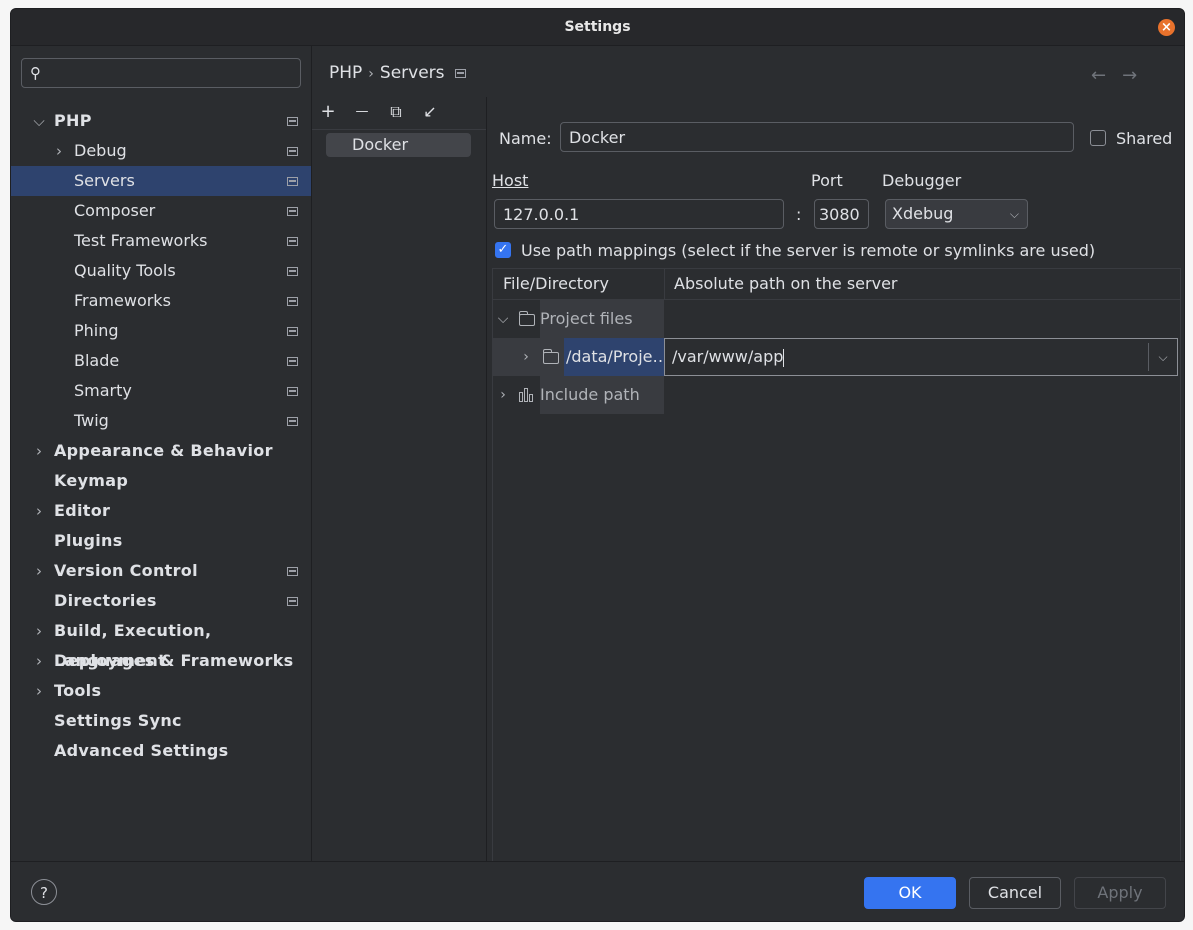 The image size is (1193, 930). What do you see at coordinates (126, 570) in the screenshot?
I see `sidebar-item-label: Version Control` at bounding box center [126, 570].